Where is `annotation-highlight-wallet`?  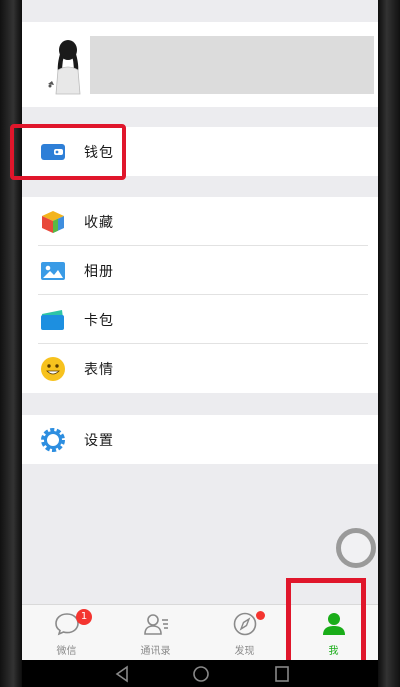 annotation-highlight-wallet is located at coordinates (68, 152).